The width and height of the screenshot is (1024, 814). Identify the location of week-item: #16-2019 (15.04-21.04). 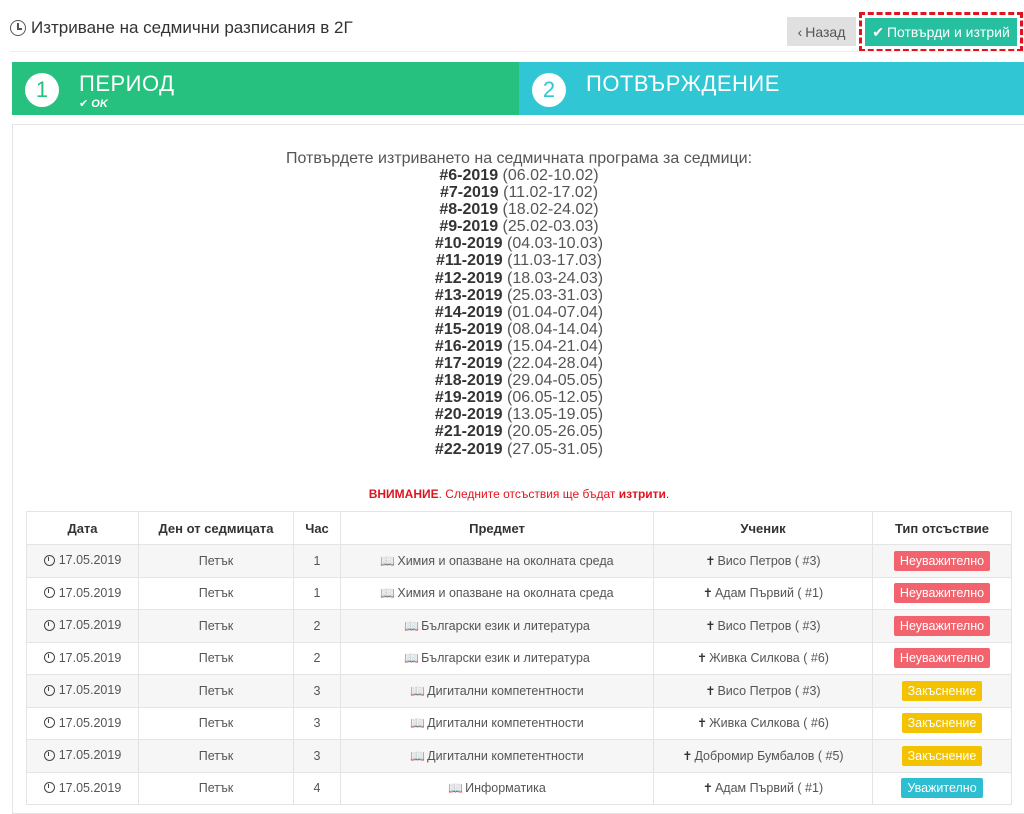
(518, 346).